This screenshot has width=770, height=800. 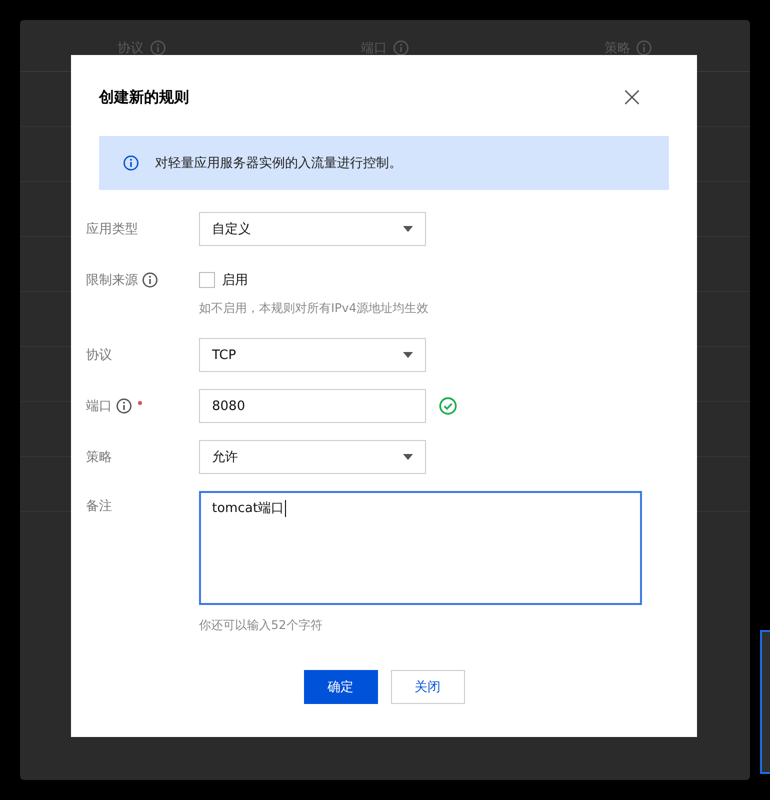 I want to click on info-icon, so click(x=131, y=163).